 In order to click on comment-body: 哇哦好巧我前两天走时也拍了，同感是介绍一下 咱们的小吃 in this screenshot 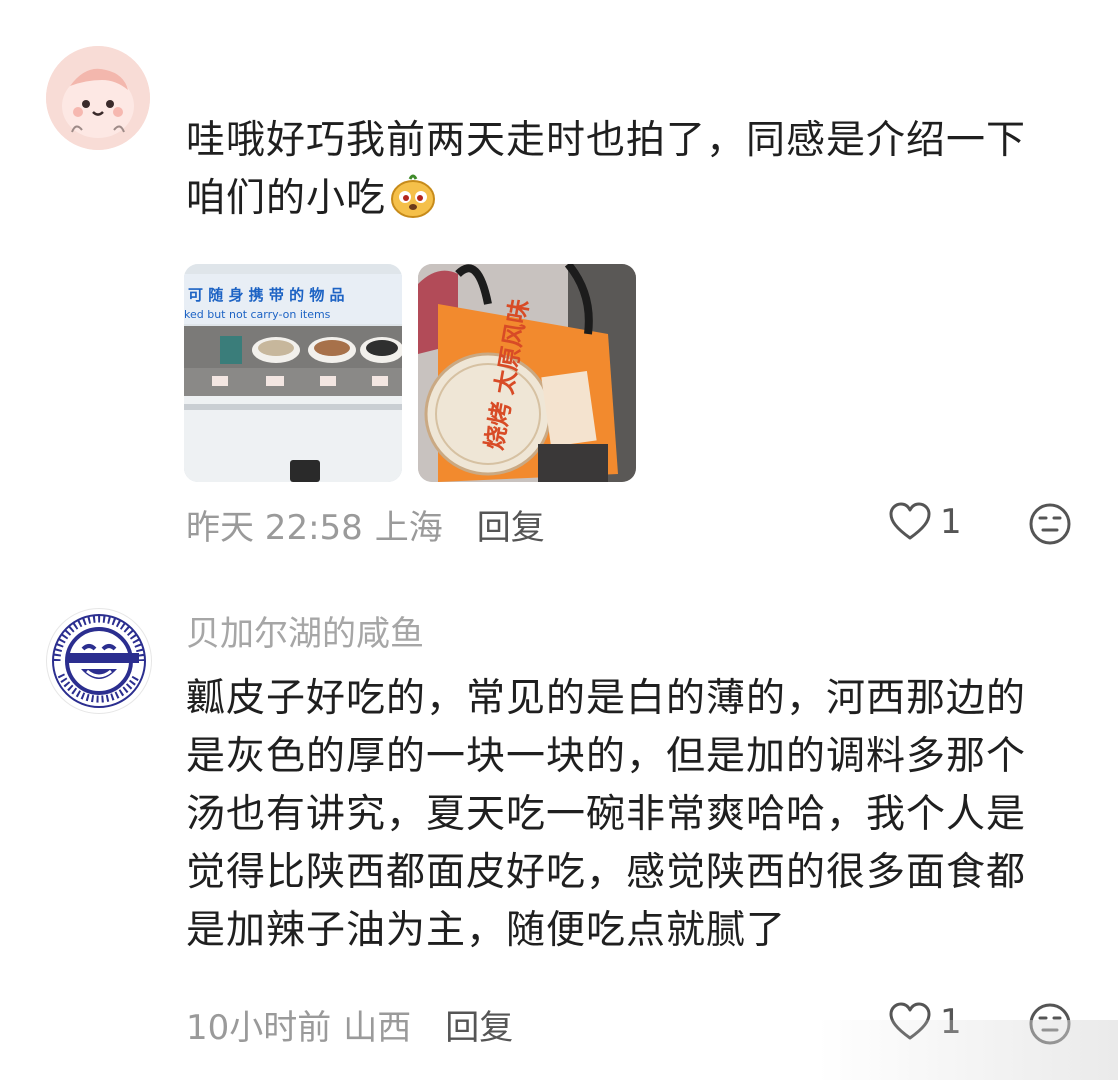, I will do `click(616, 174)`.